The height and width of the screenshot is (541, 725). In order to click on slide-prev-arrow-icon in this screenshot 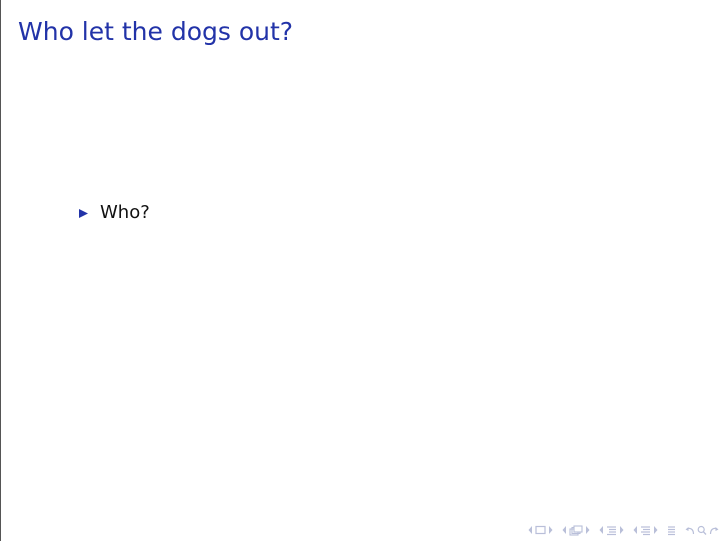, I will do `click(530, 530)`.